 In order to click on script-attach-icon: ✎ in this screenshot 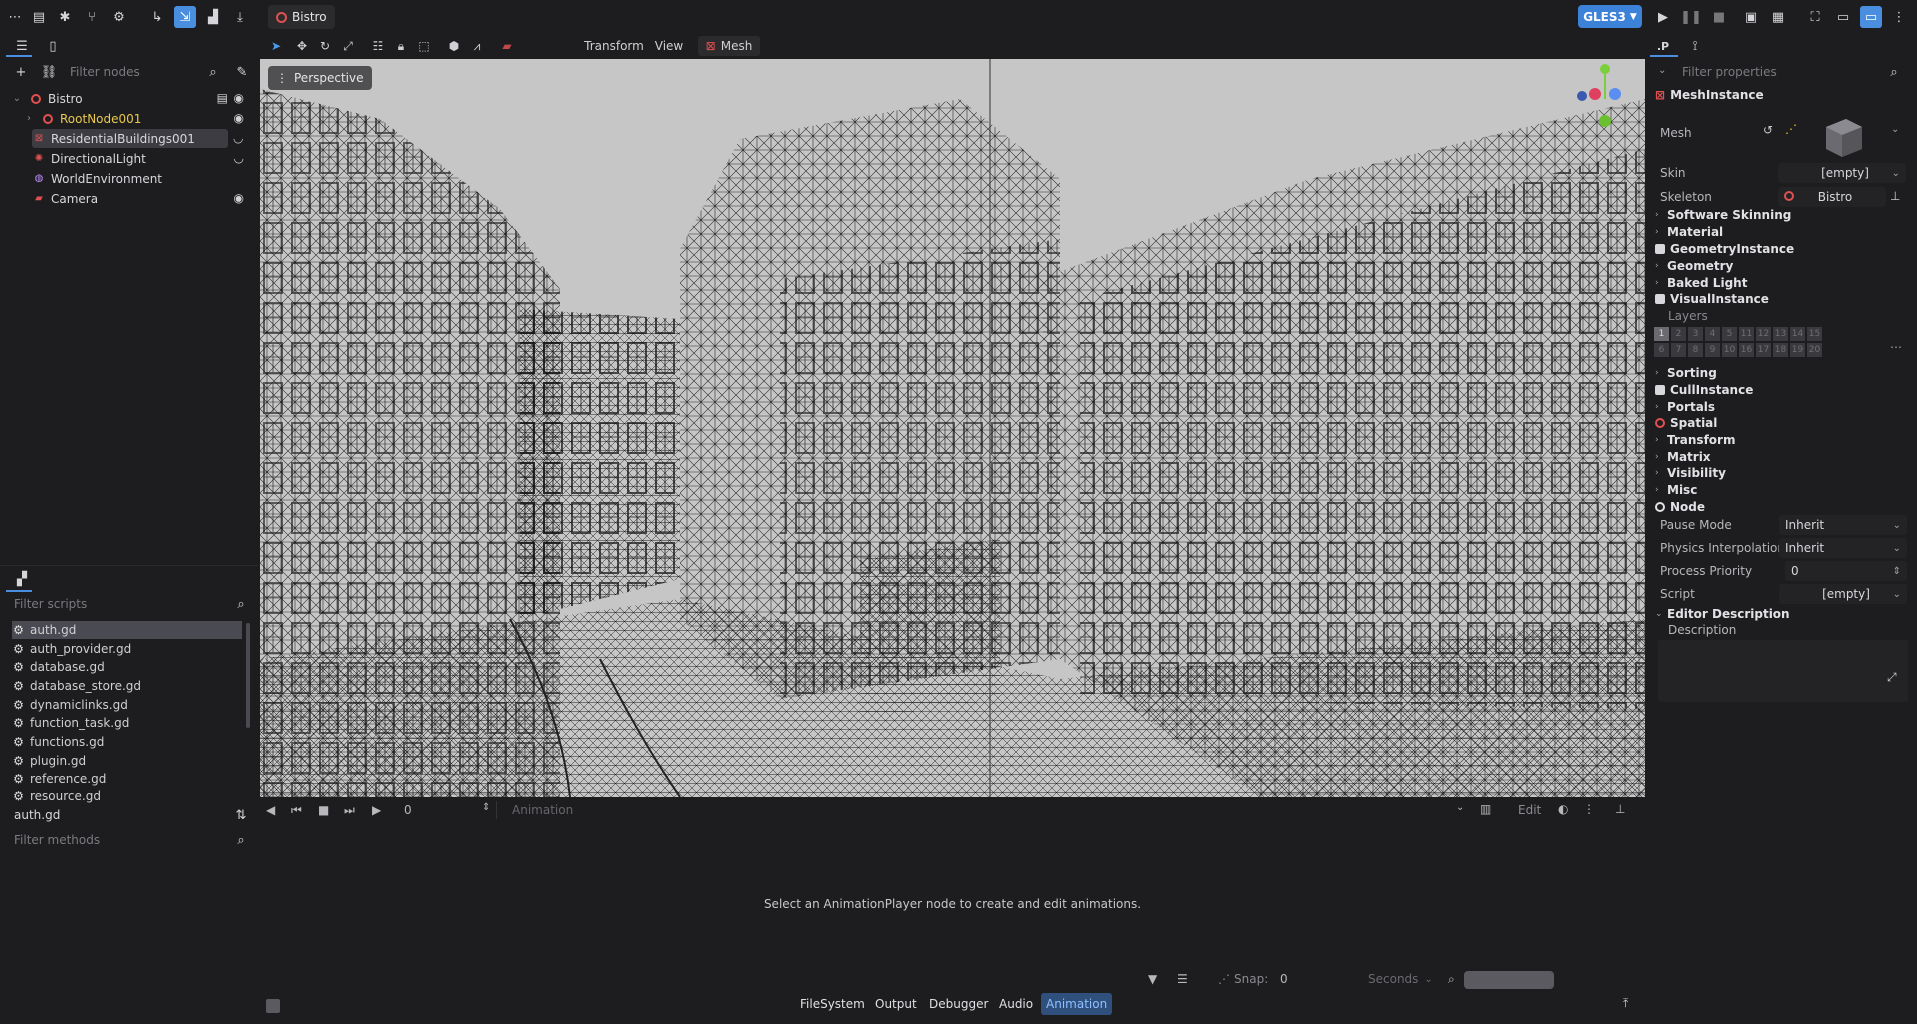, I will do `click(242, 72)`.